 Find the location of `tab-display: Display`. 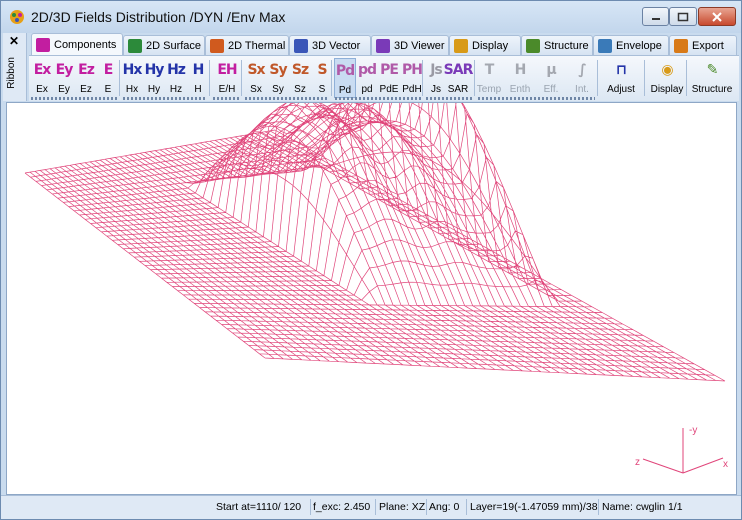

tab-display: Display is located at coordinates (485, 45).